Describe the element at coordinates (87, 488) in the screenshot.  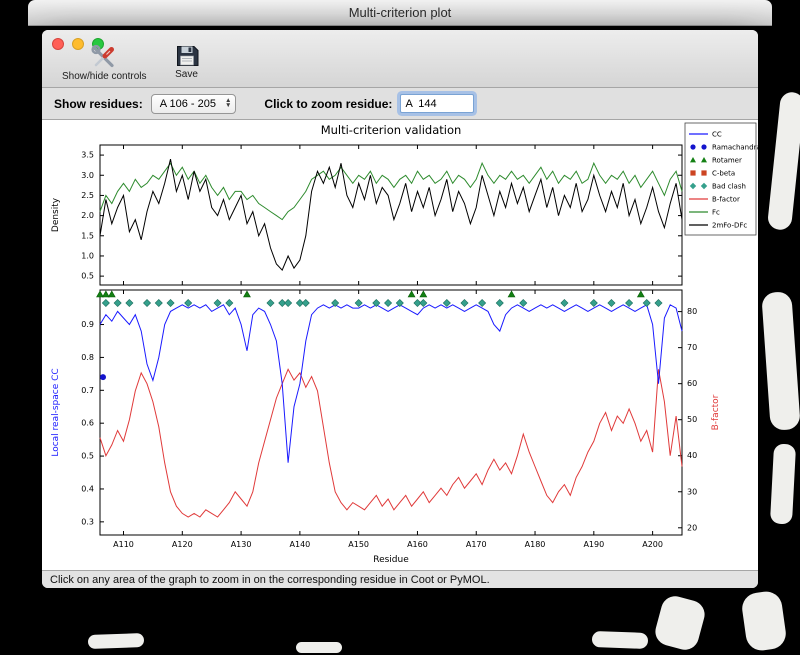
I see `svg-text: 0.4` at that location.